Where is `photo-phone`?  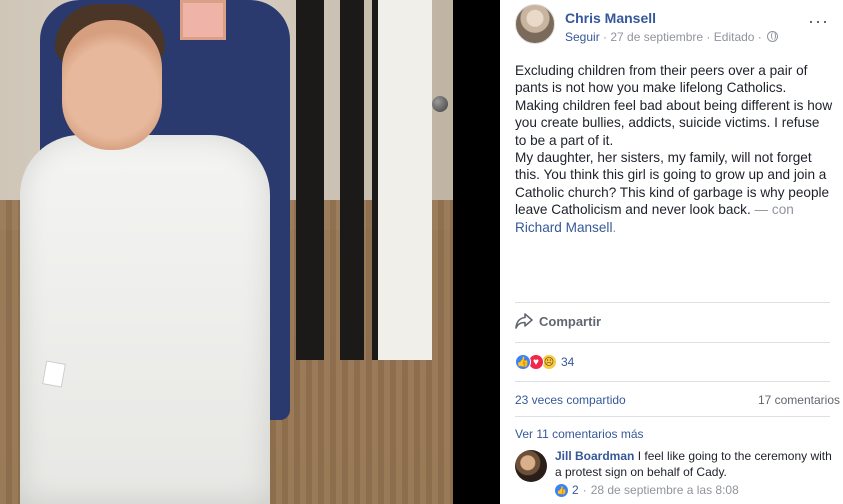 photo-phone is located at coordinates (203, 20).